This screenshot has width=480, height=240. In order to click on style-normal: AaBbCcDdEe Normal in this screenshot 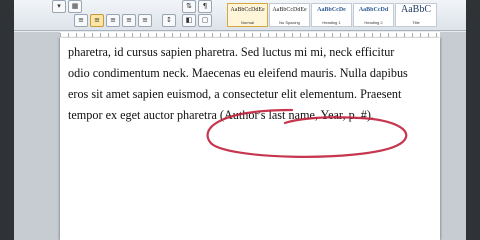, I will do `click(247, 15)`.